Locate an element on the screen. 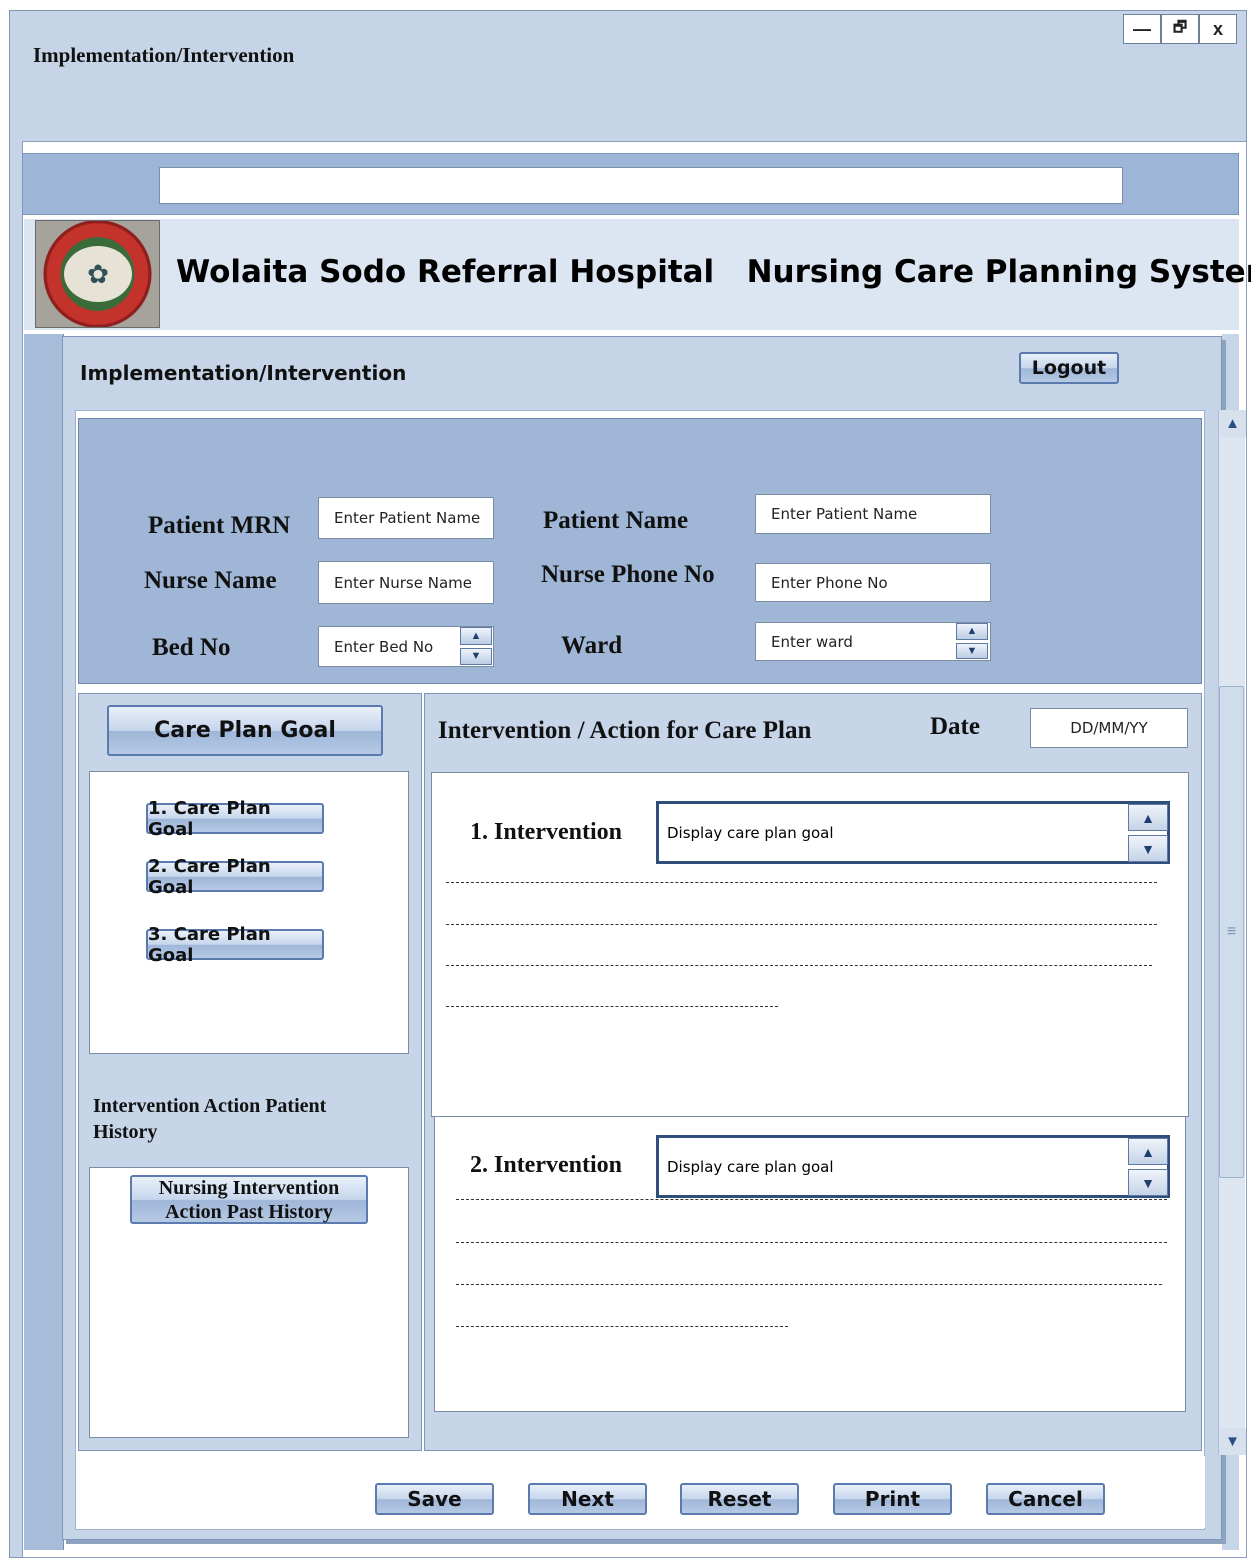 Image resolution: width=1251 pixels, height=1563 pixels. past-history-line2: Action Past History is located at coordinates (249, 1211).